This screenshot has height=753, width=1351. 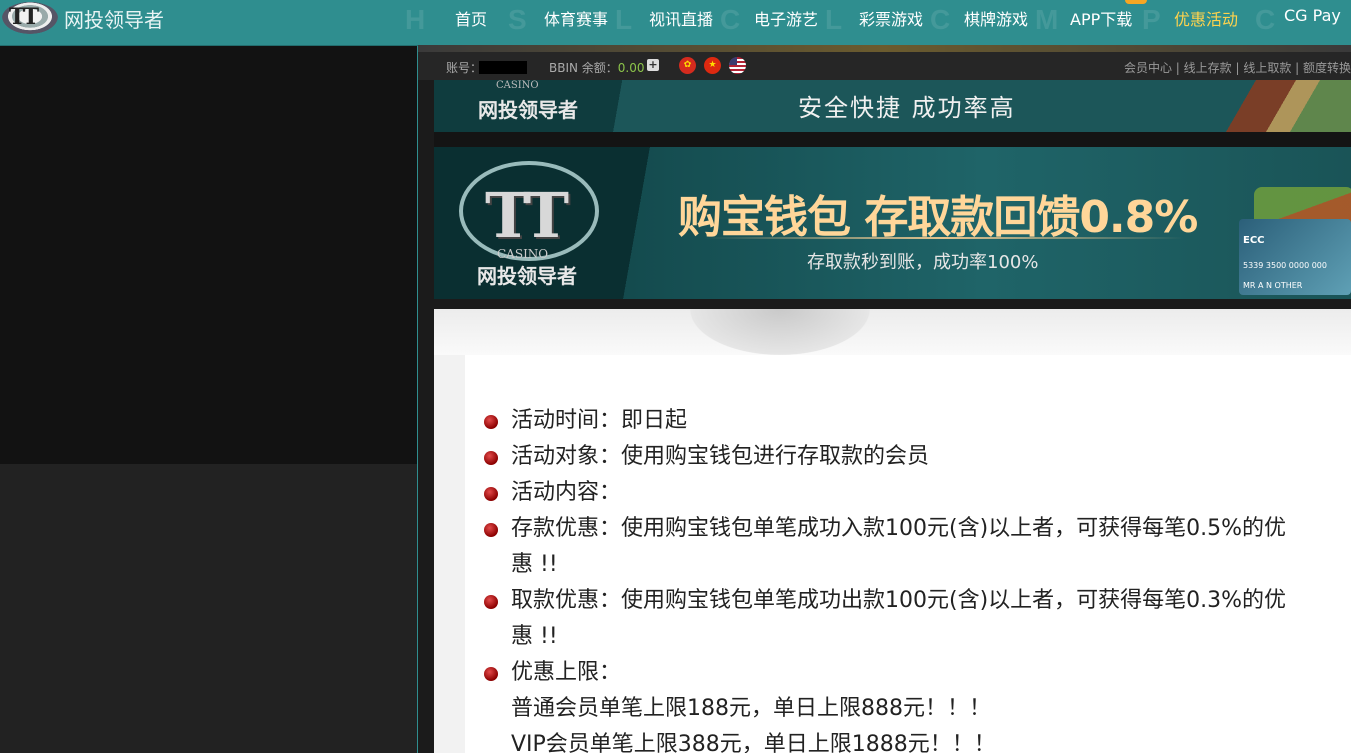 What do you see at coordinates (417, 399) in the screenshot?
I see `panel-divider` at bounding box center [417, 399].